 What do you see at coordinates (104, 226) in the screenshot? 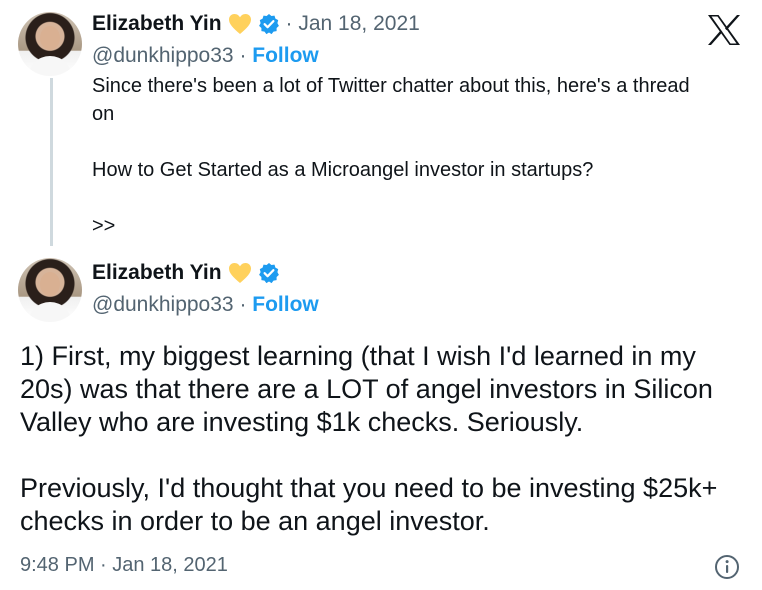
I see `tweet-text-line: >>` at bounding box center [104, 226].